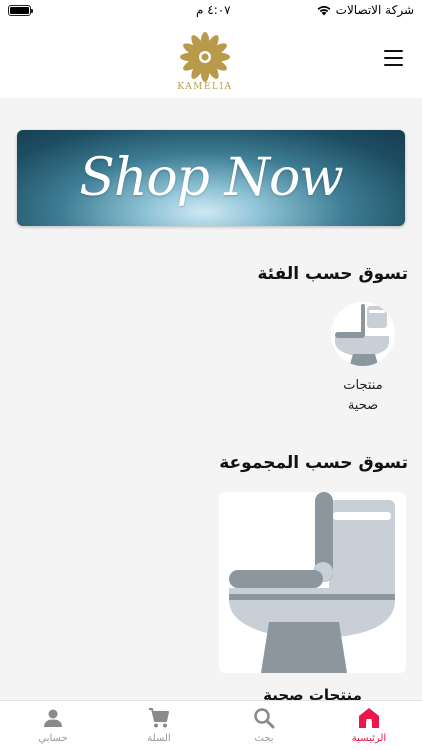 This screenshot has height=750, width=422. Describe the element at coordinates (159, 718) in the screenshot. I see `cart-icon` at that location.